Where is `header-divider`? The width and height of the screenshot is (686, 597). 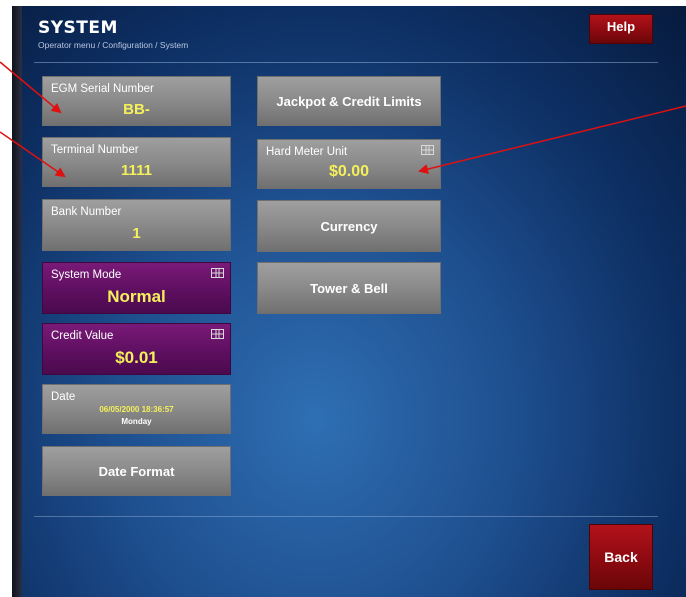
header-divider is located at coordinates (346, 62).